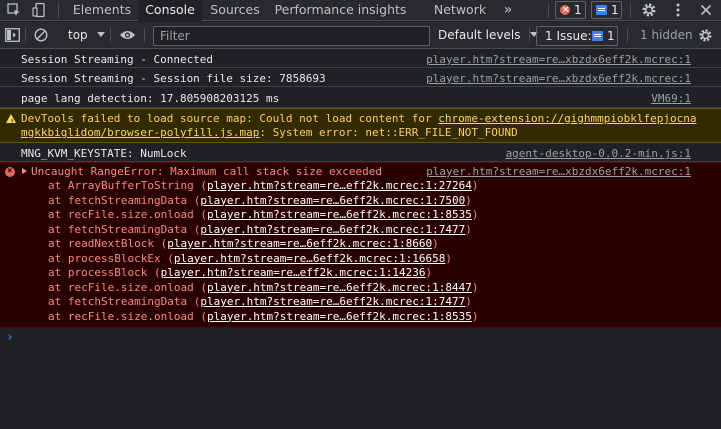  I want to click on message-source-link: VM69:1, so click(671, 99).